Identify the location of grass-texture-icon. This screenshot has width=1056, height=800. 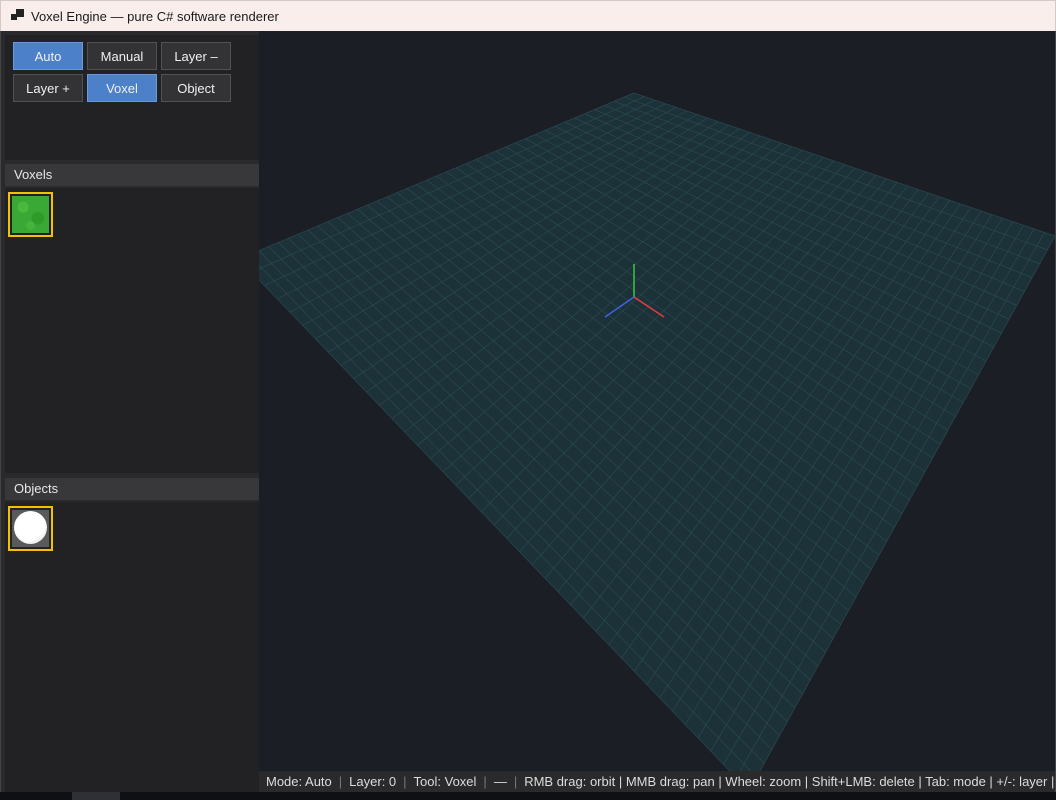
(30, 214).